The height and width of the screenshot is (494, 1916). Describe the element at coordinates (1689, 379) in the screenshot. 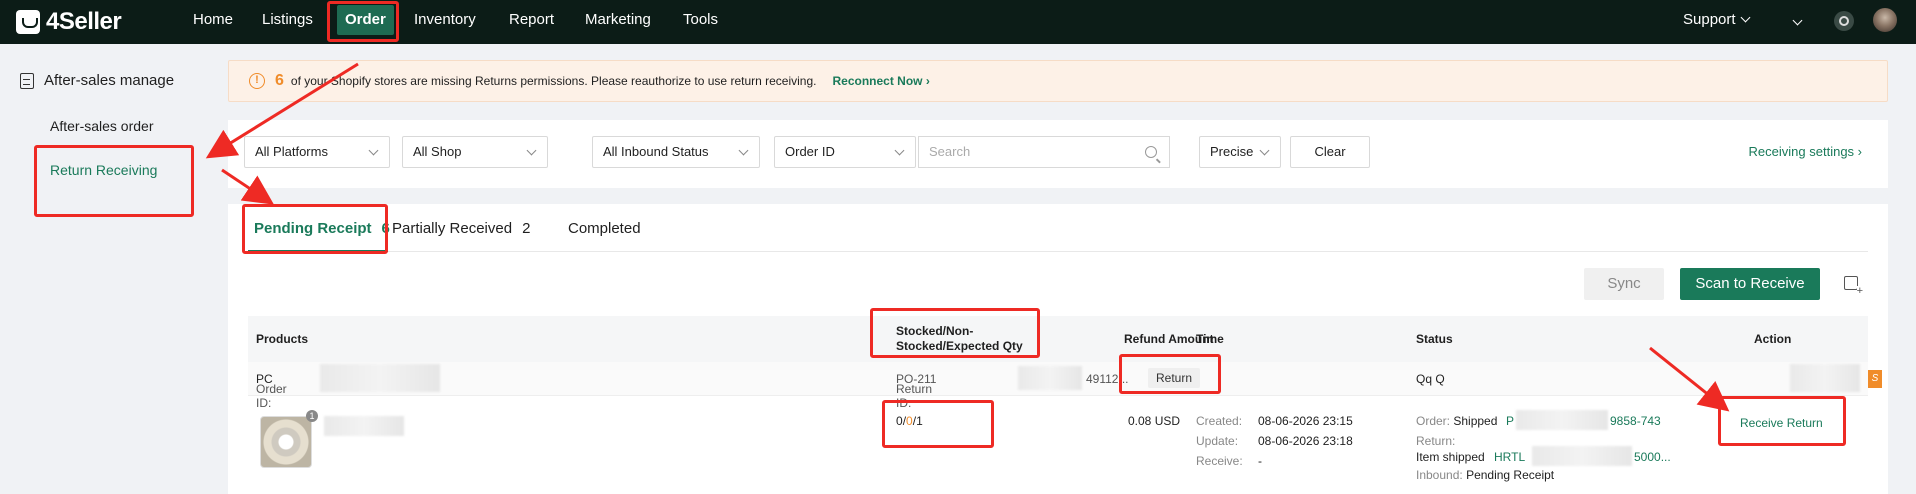

I see `arrow-to-receive-return` at that location.